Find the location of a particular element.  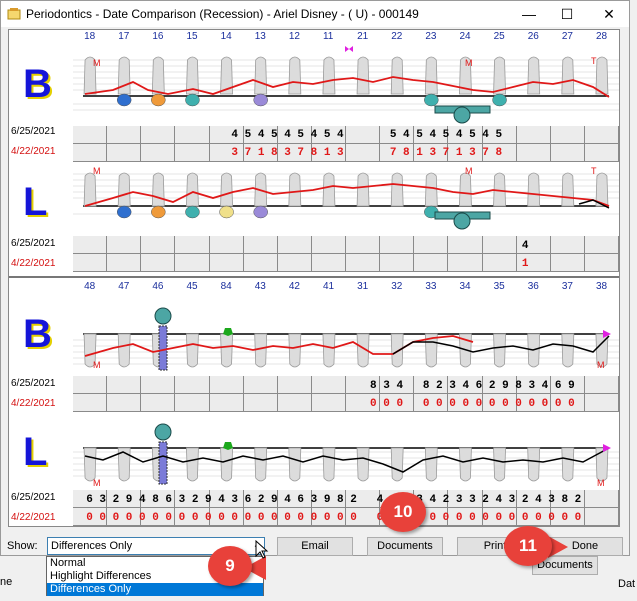

upper-buccal-date2: 4/22/2021 is located at coordinates (33, 151).